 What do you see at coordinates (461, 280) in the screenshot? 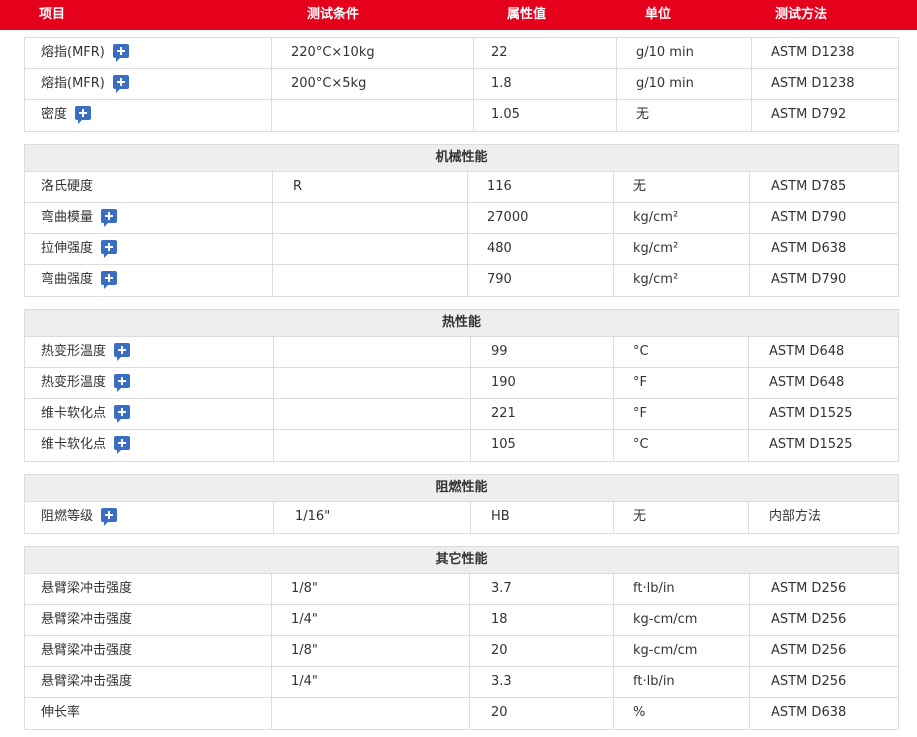
I see `table-row: 弯曲强度 790 kg/cm² ASTM D790` at bounding box center [461, 280].